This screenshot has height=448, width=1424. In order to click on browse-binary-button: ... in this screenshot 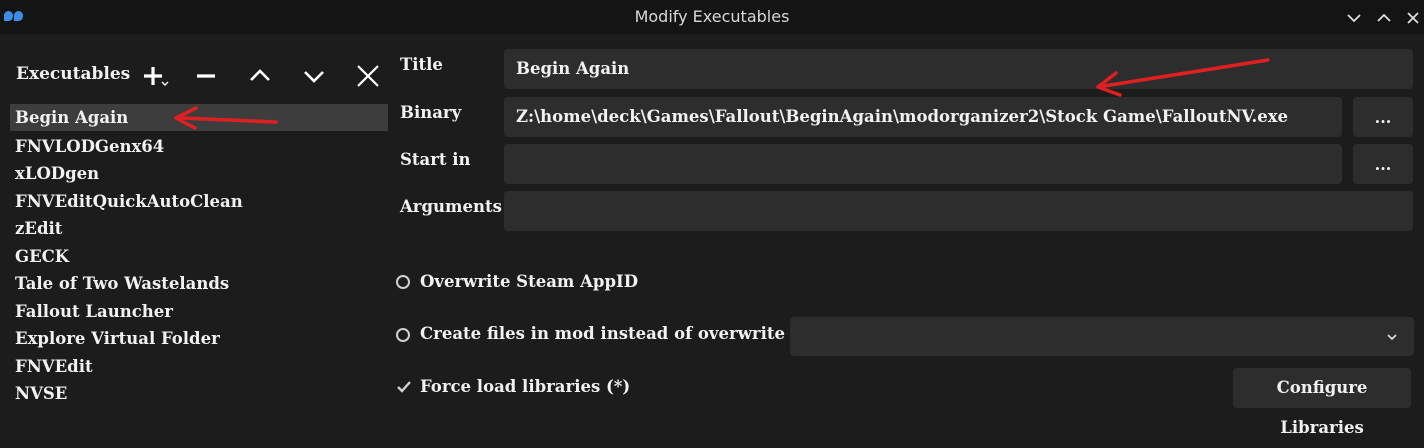, I will do `click(1383, 117)`.